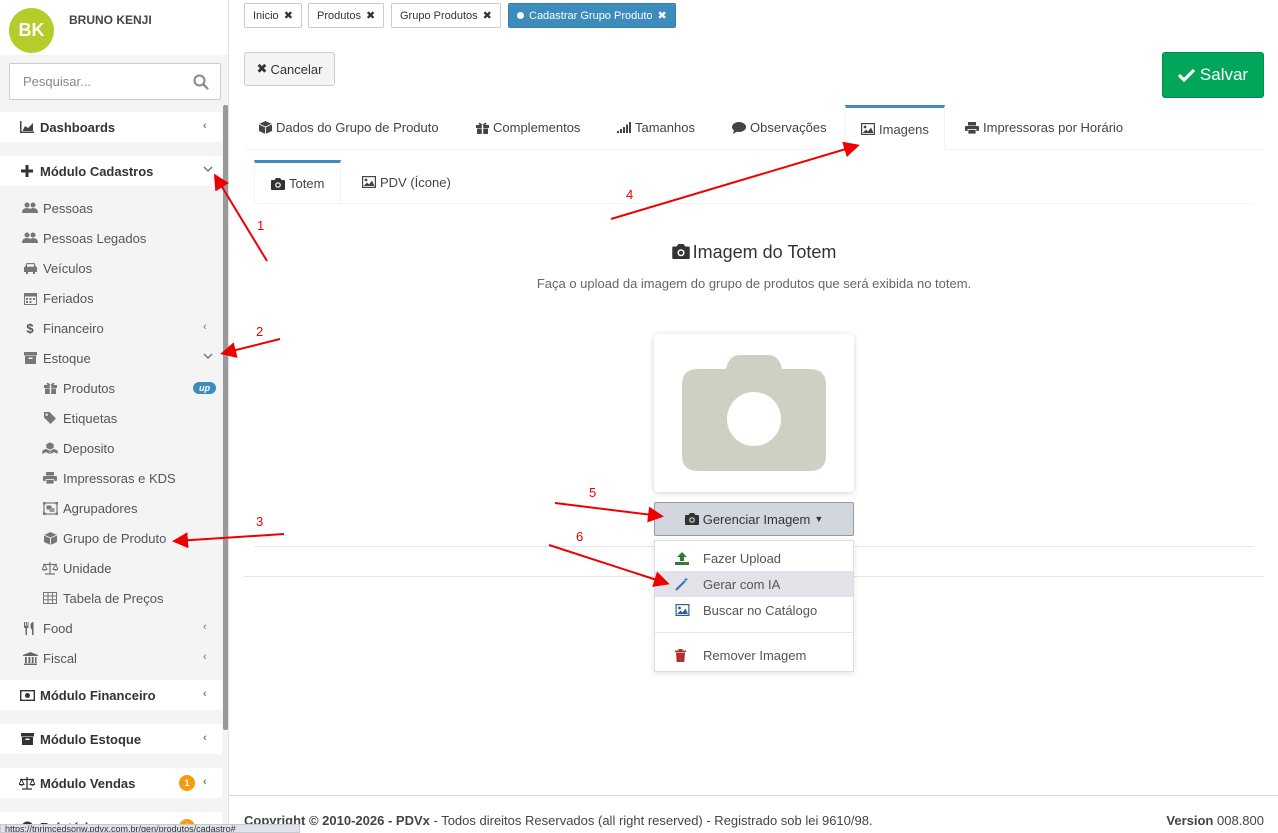  What do you see at coordinates (111, 418) in the screenshot?
I see `sidebar-item-etiquetas: Etiquetas` at bounding box center [111, 418].